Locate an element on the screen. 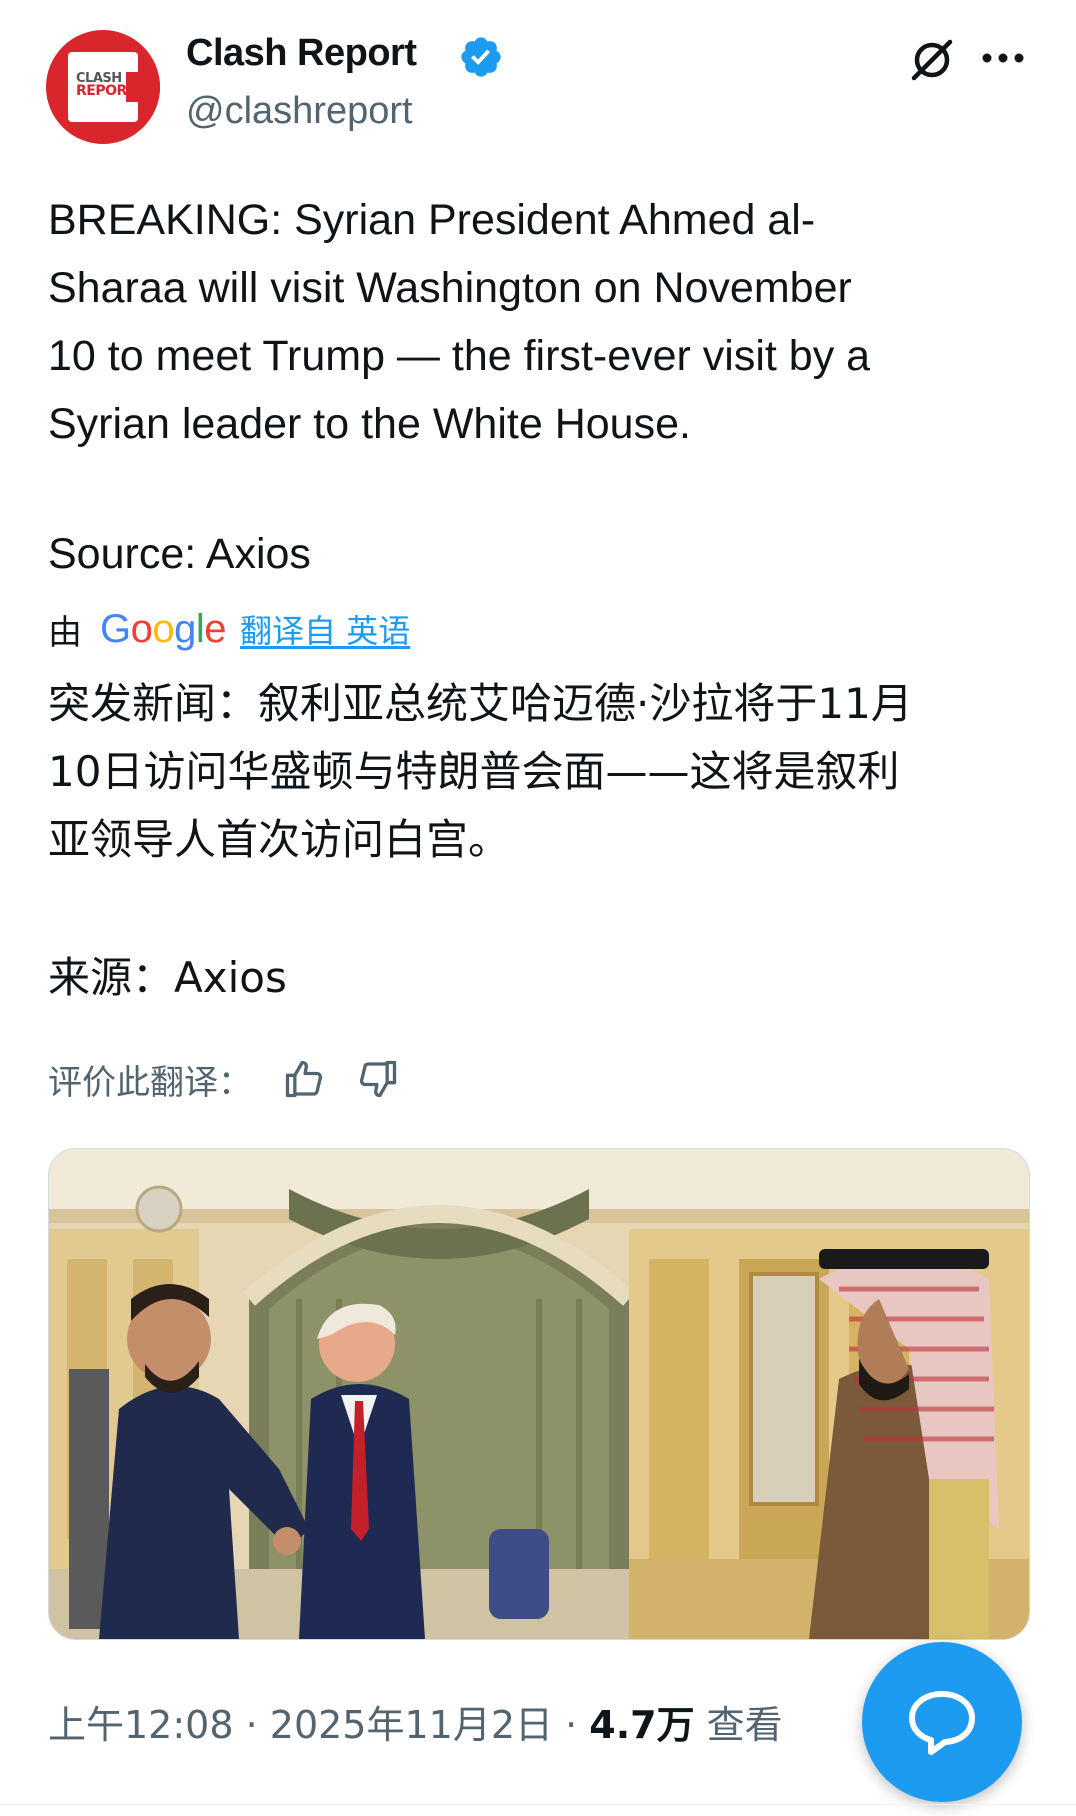  handle: @clashreport is located at coordinates (299, 111).